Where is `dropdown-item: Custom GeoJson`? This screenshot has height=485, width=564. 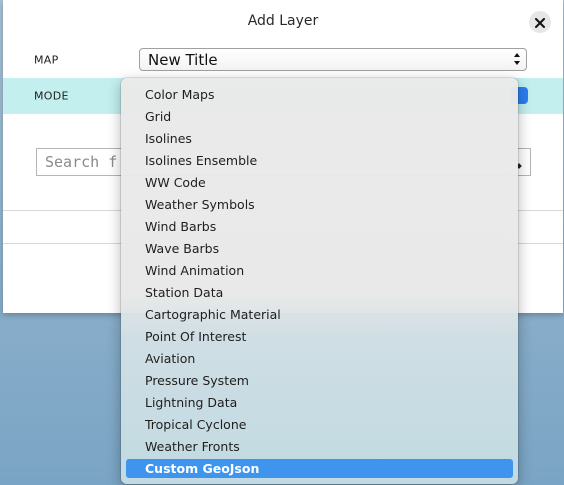 dropdown-item: Custom GeoJson is located at coordinates (319, 468).